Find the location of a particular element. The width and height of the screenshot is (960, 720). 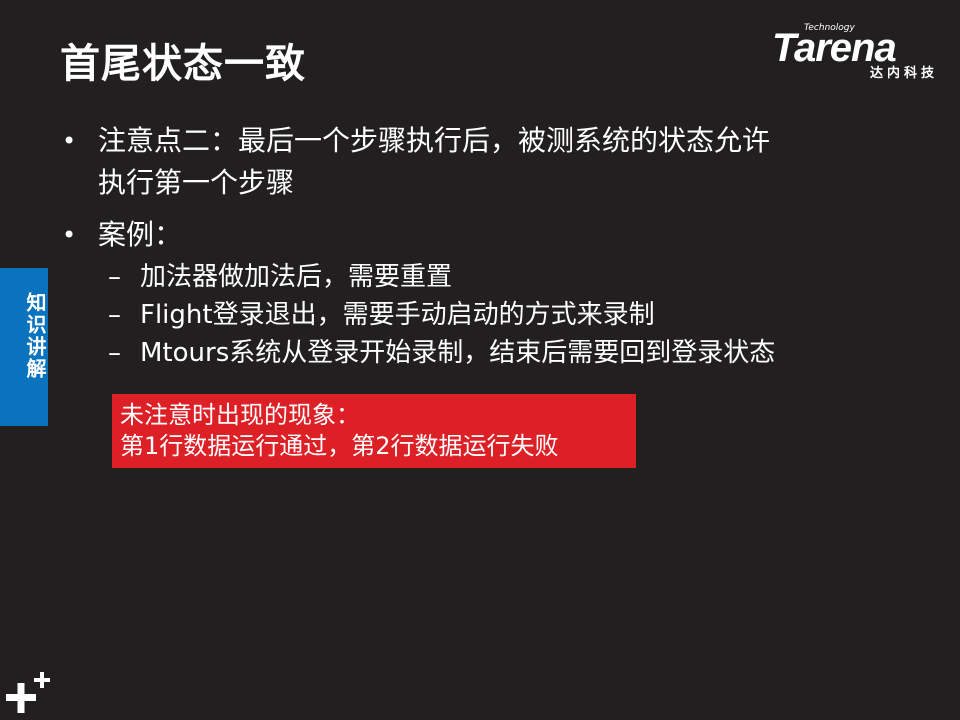

sub-bullet-text: Mtours系统从登录开始录制，结束后需要回到登录状态 is located at coordinates (458, 353).